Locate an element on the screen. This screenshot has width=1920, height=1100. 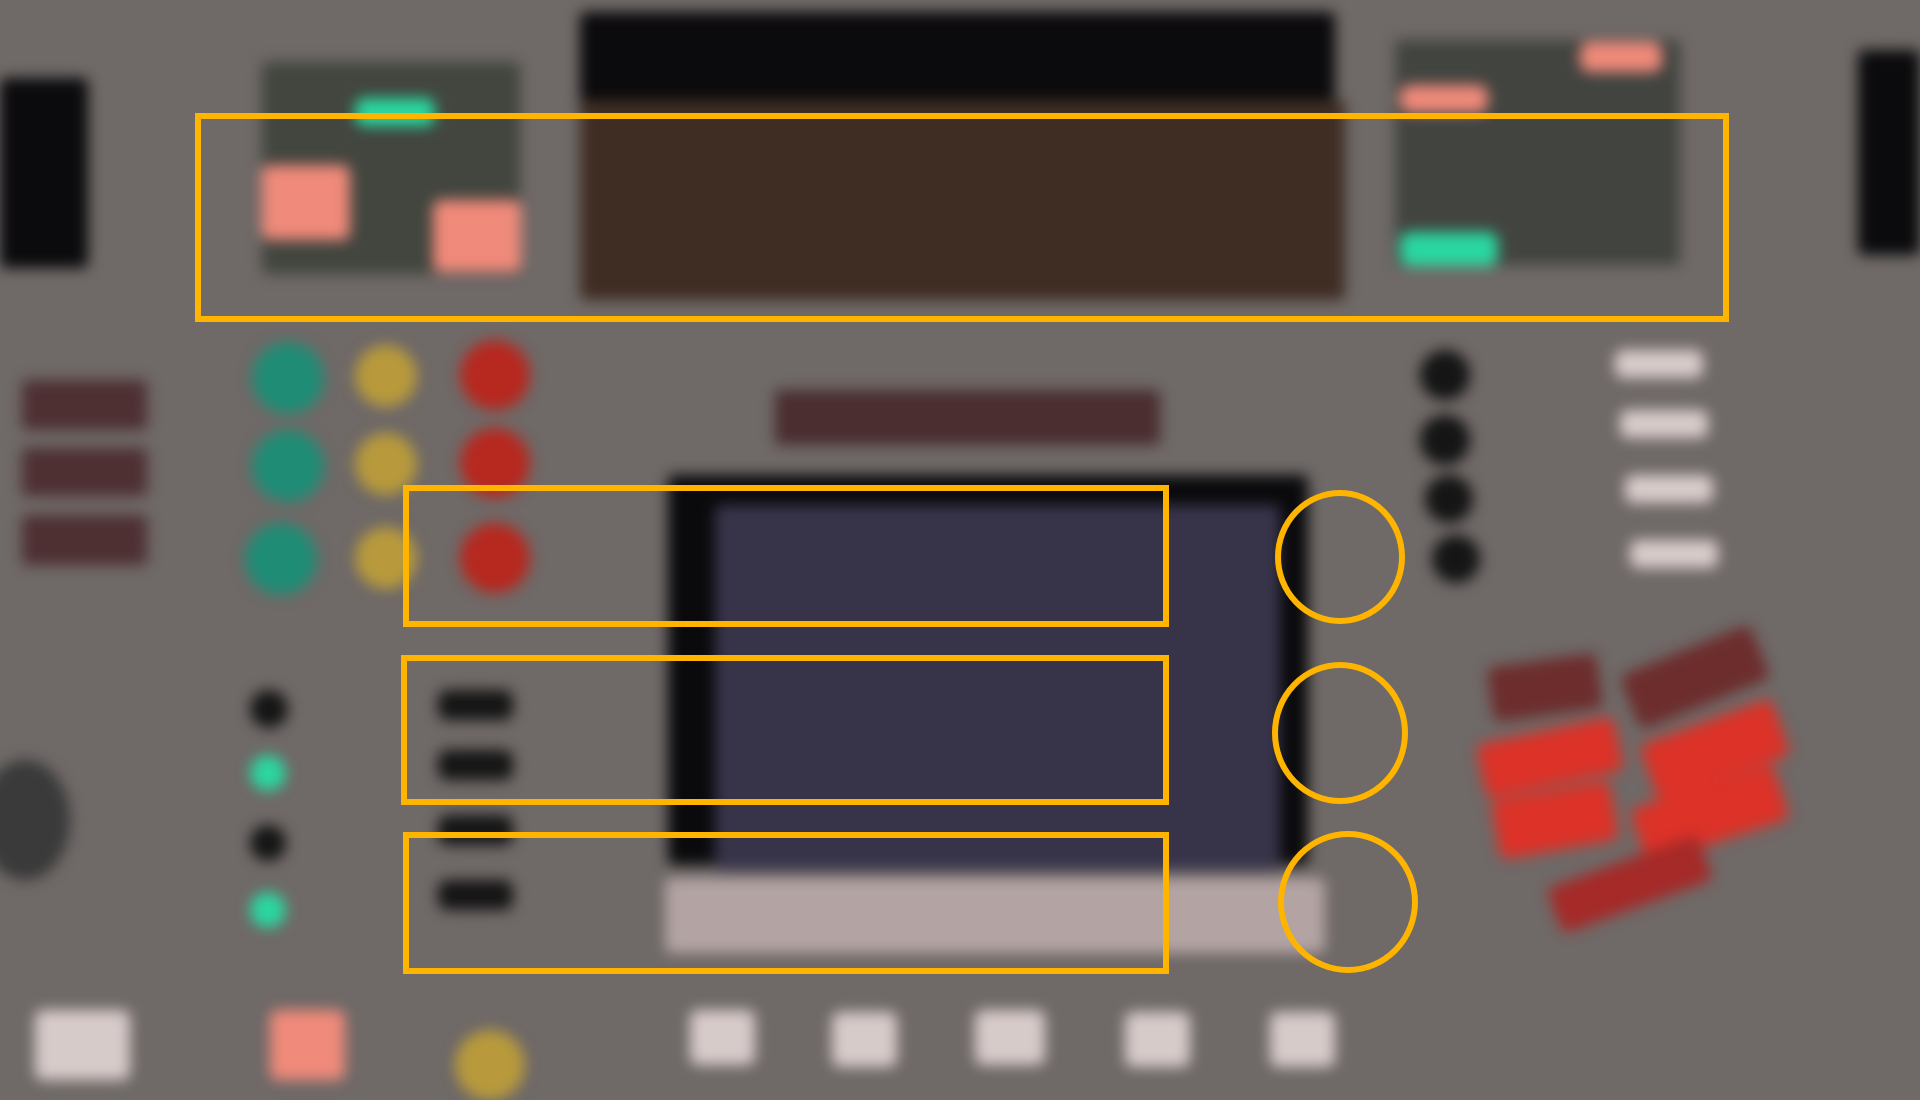
bottom-salmon-button is located at coordinates (307, 1045).